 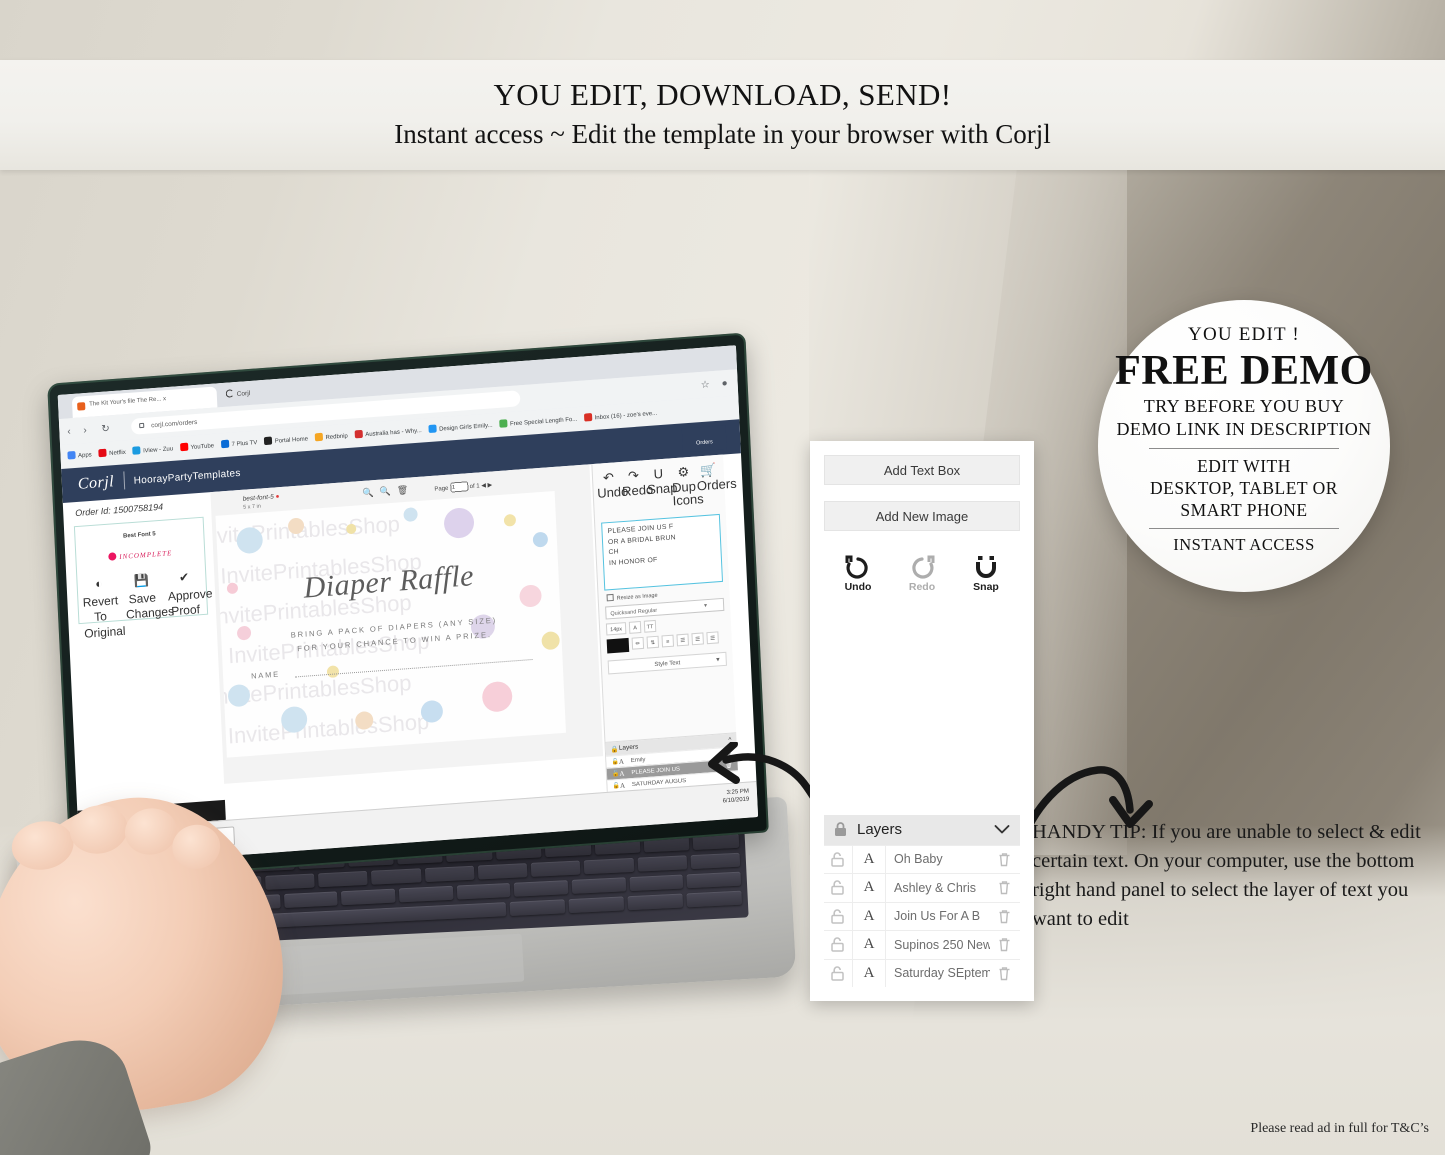 What do you see at coordinates (922, 470) in the screenshot?
I see `add-text-box-button: Add Text Box` at bounding box center [922, 470].